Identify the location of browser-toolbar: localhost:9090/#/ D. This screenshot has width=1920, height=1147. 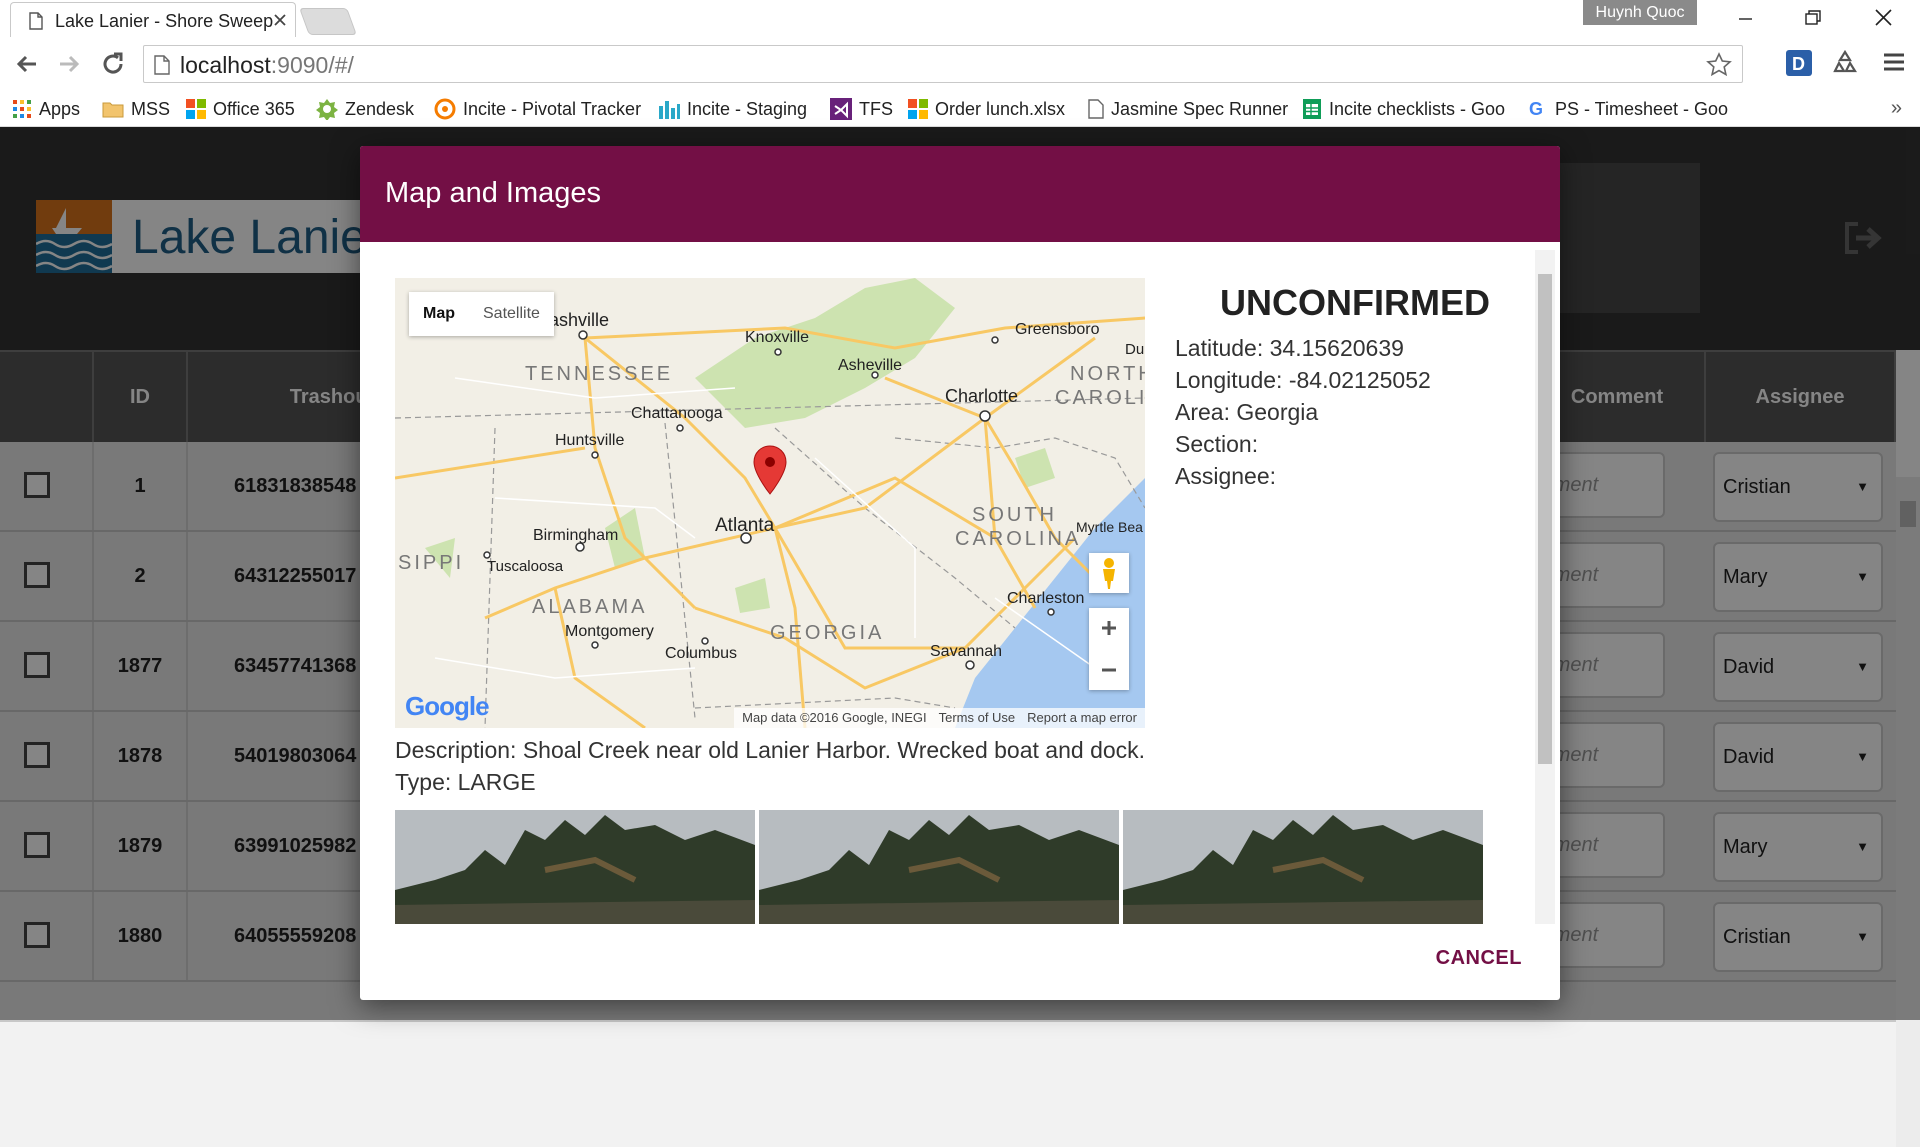
(960, 64).